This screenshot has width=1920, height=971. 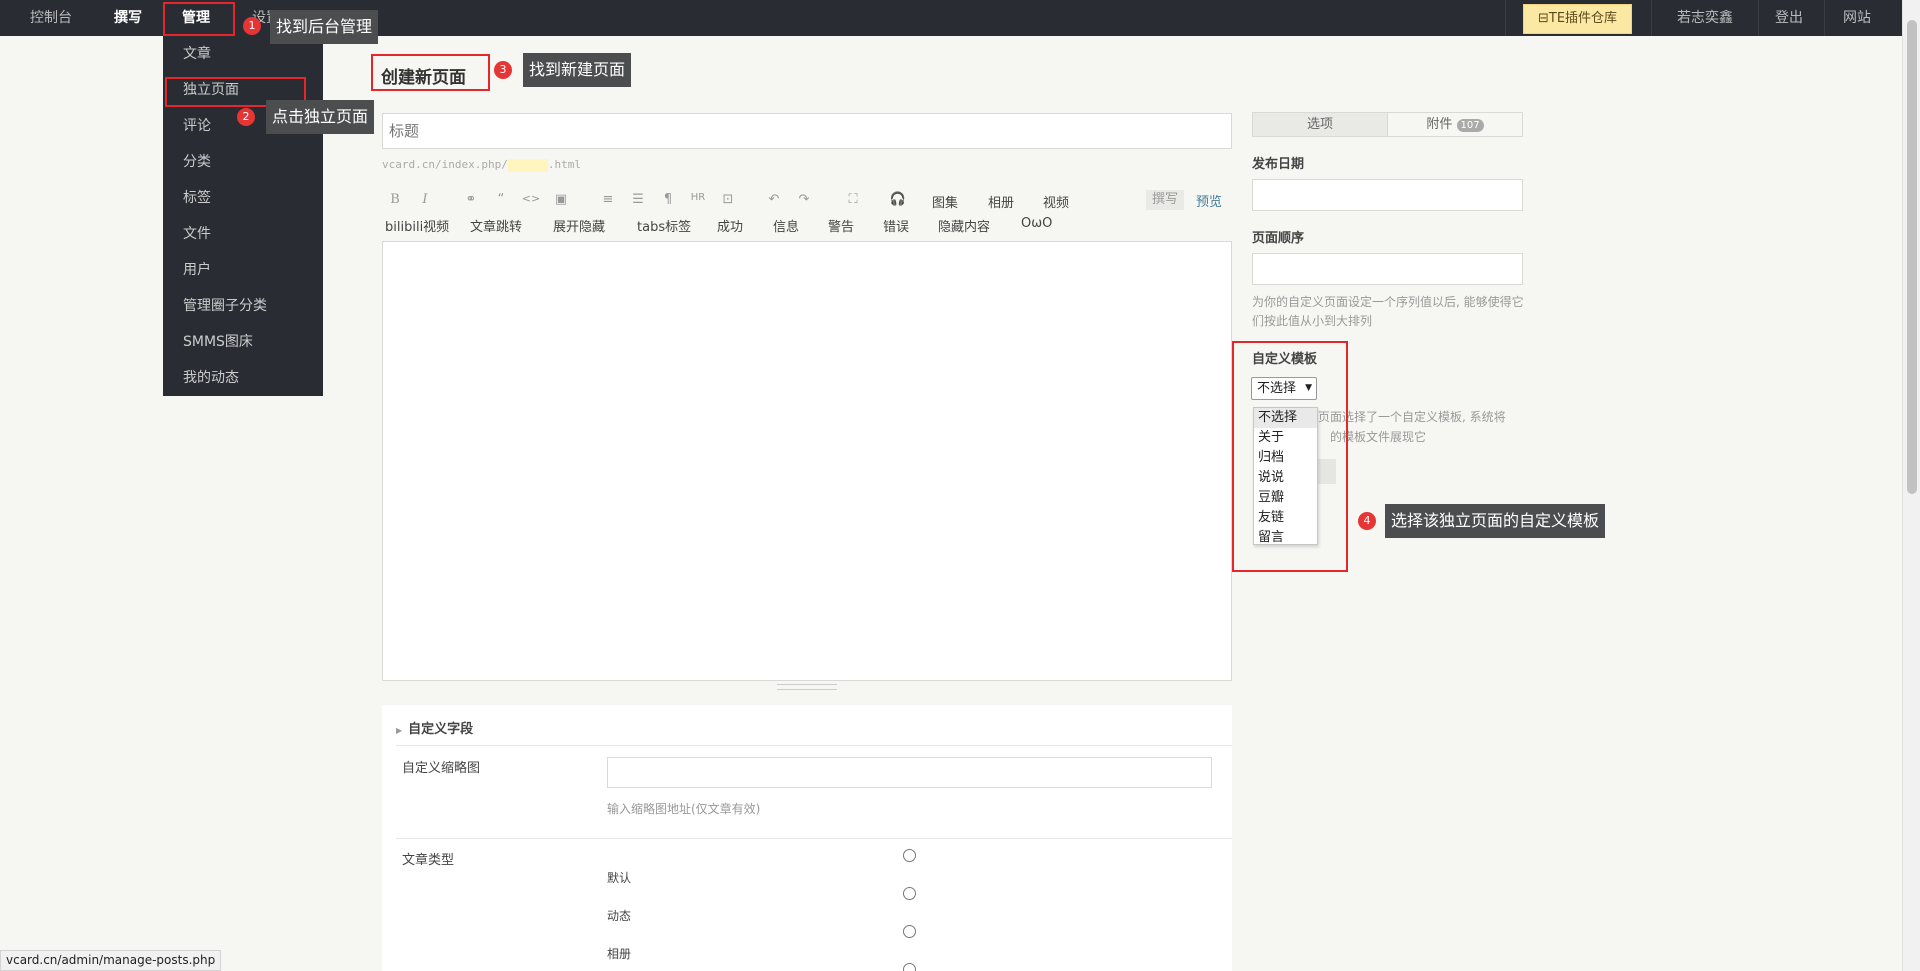 What do you see at coordinates (496, 225) in the screenshot?
I see `toolbar-redirect: 文章跳转` at bounding box center [496, 225].